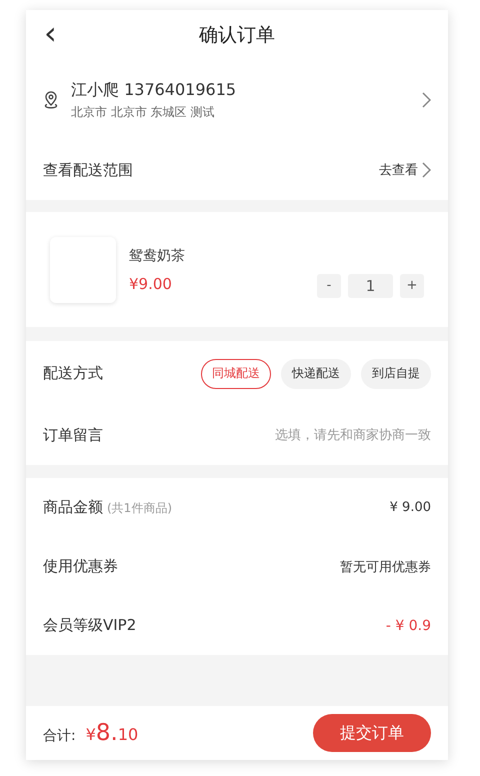  What do you see at coordinates (88, 170) in the screenshot?
I see `delivery-range-label: 查看配送范围` at bounding box center [88, 170].